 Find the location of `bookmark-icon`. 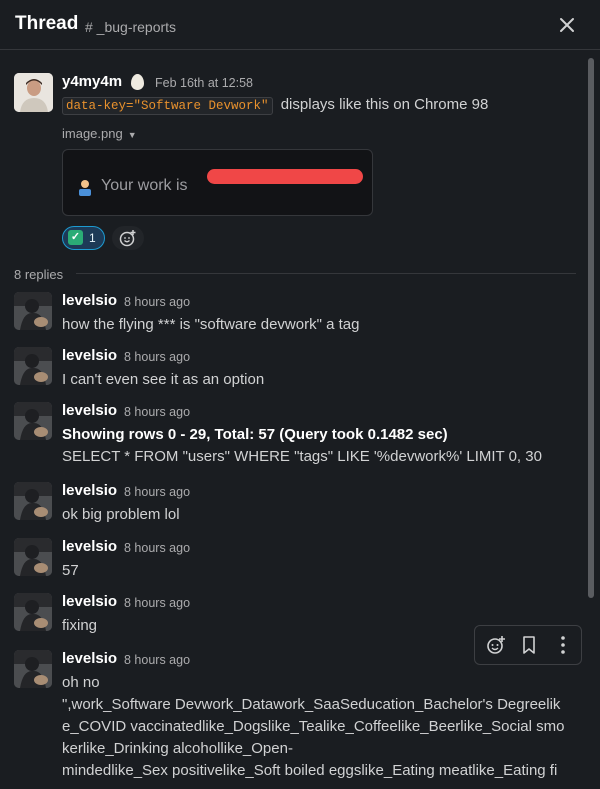

bookmark-icon is located at coordinates (529, 645).